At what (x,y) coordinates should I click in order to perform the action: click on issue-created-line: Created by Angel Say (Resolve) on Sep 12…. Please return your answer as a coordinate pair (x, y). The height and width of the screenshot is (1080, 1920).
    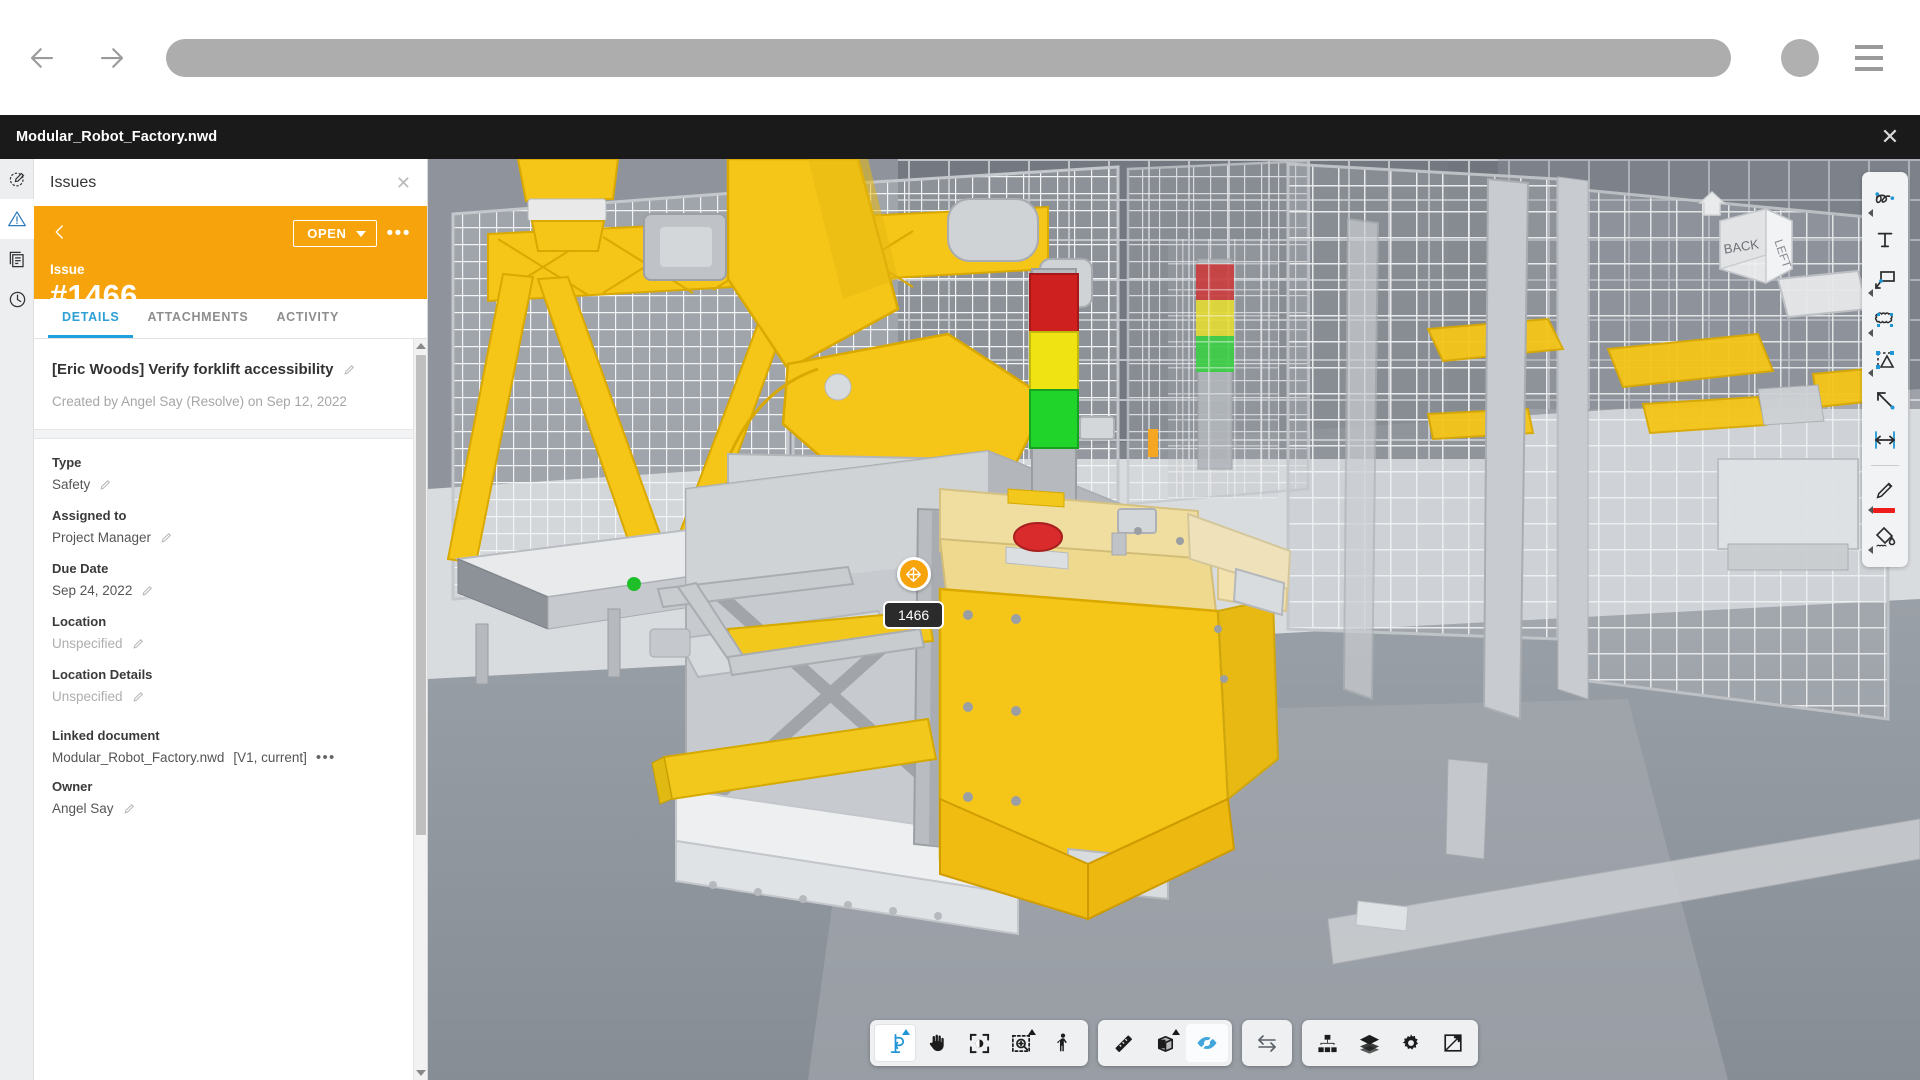
    Looking at the image, I should click on (199, 401).